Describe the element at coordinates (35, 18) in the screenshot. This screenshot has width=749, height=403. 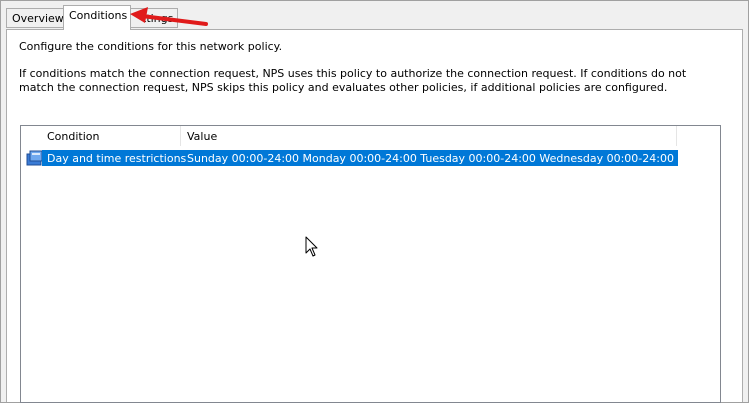
I see `tab-overview: Overview` at that location.